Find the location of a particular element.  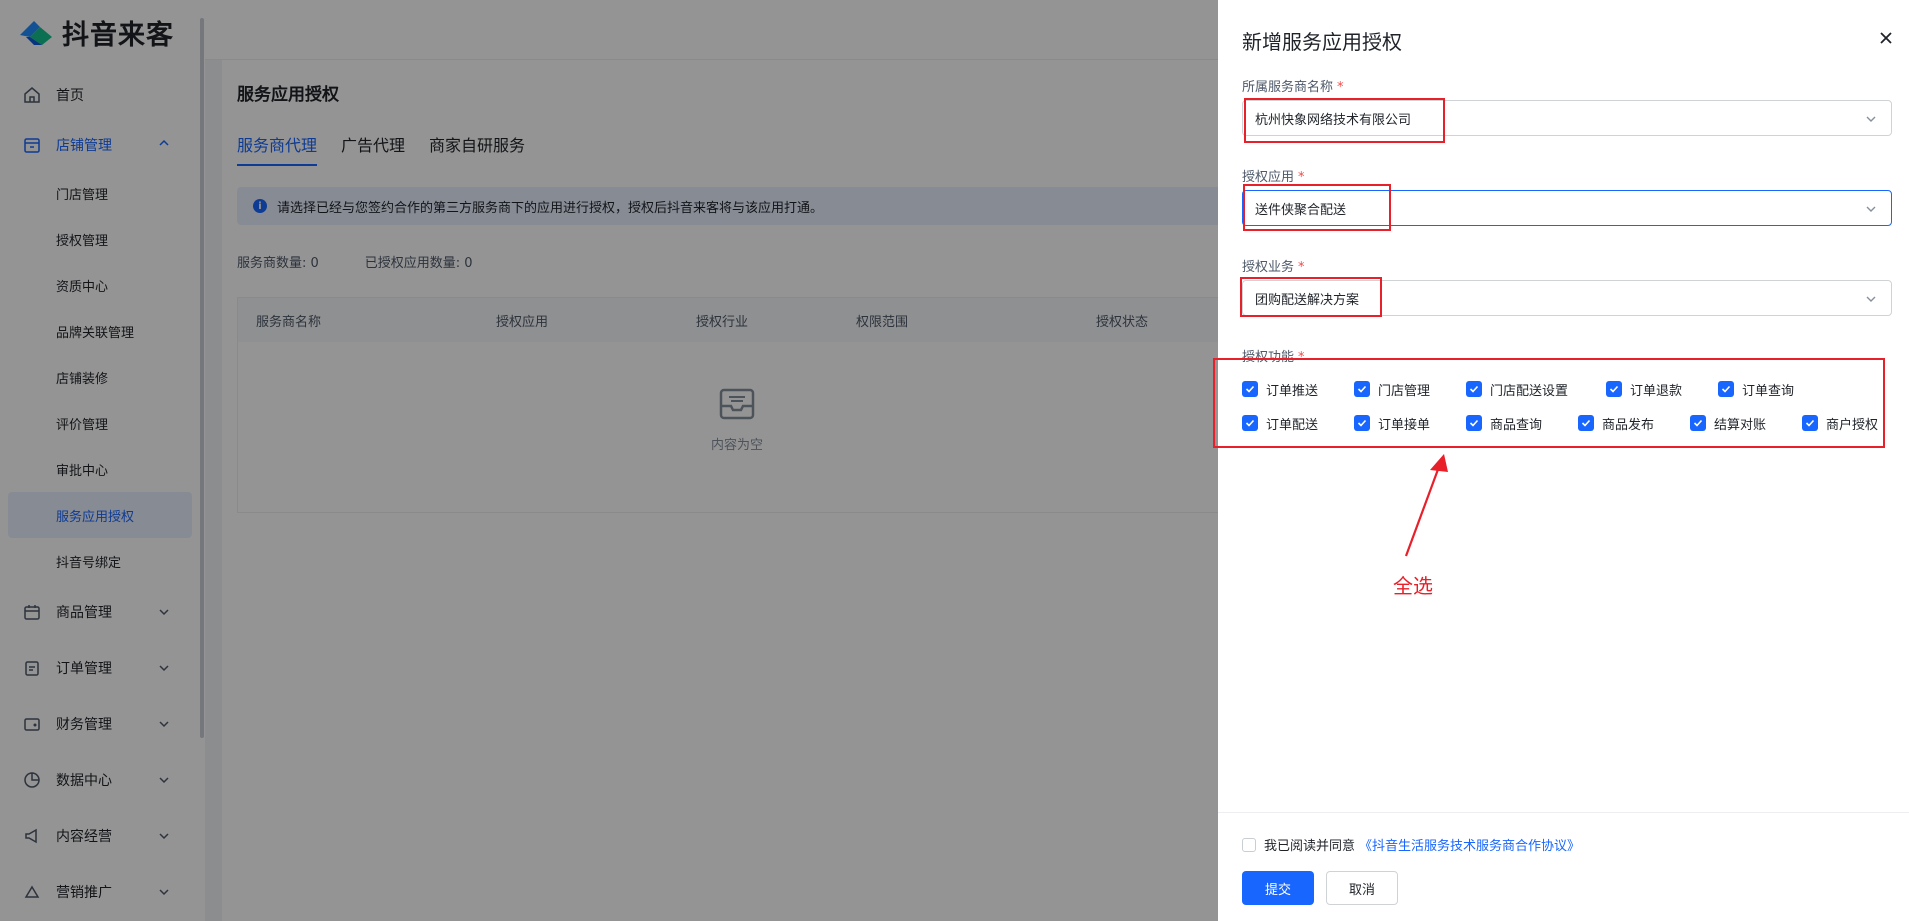

agreement-link: 《抖音生活服务技术服务商合作协议》 is located at coordinates (1469, 844).